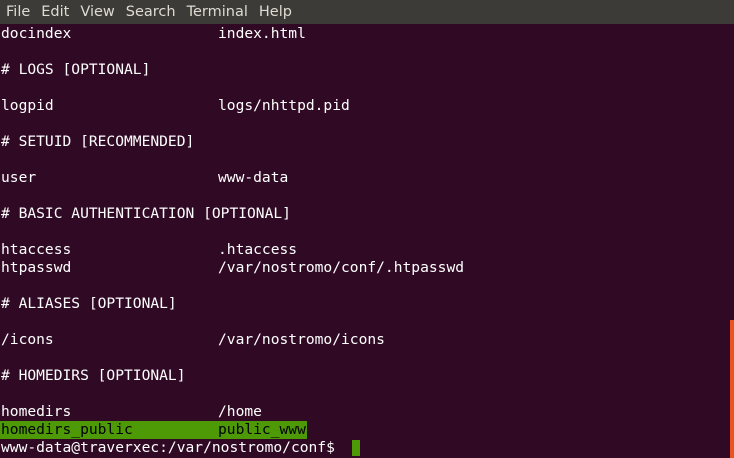 The width and height of the screenshot is (734, 458). I want to click on comment-line-aliases: # ALIASES [OPTIONAL], so click(88, 304).